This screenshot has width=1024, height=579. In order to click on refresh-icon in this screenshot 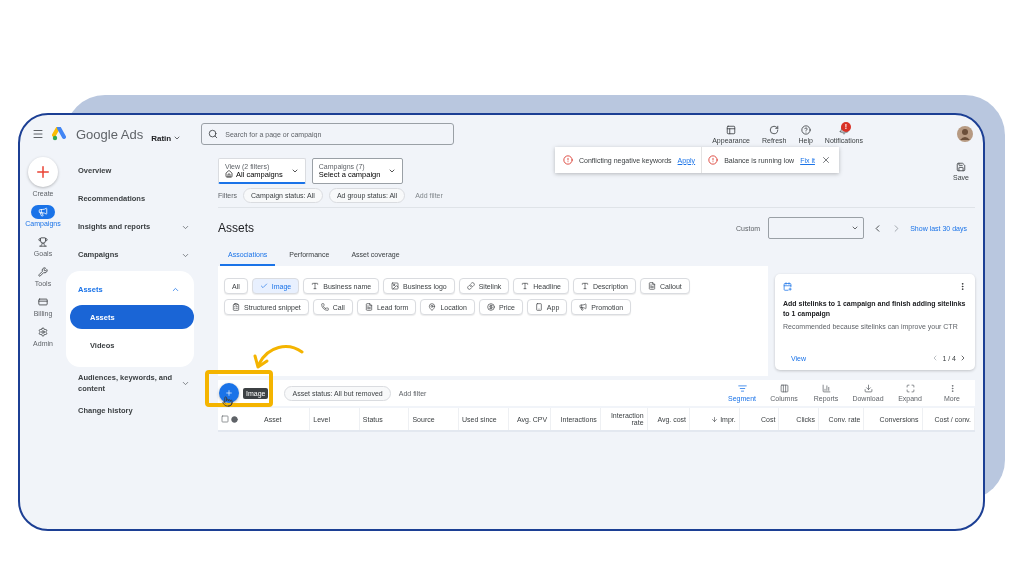, I will do `click(774, 129)`.